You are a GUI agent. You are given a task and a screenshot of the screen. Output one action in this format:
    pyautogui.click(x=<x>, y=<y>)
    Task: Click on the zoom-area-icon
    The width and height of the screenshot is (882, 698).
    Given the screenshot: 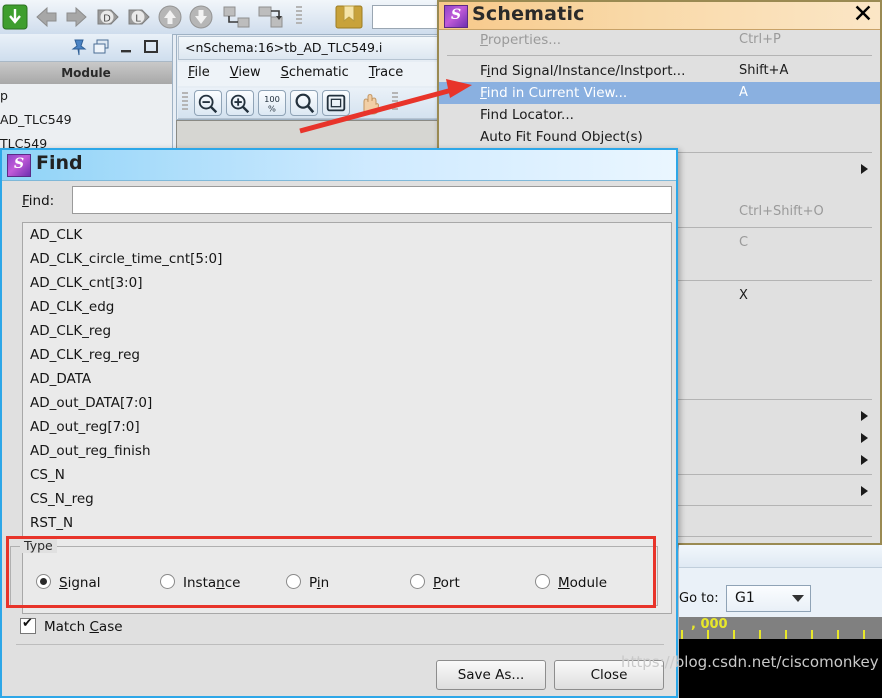 What is the action you would take?
    pyautogui.click(x=304, y=103)
    